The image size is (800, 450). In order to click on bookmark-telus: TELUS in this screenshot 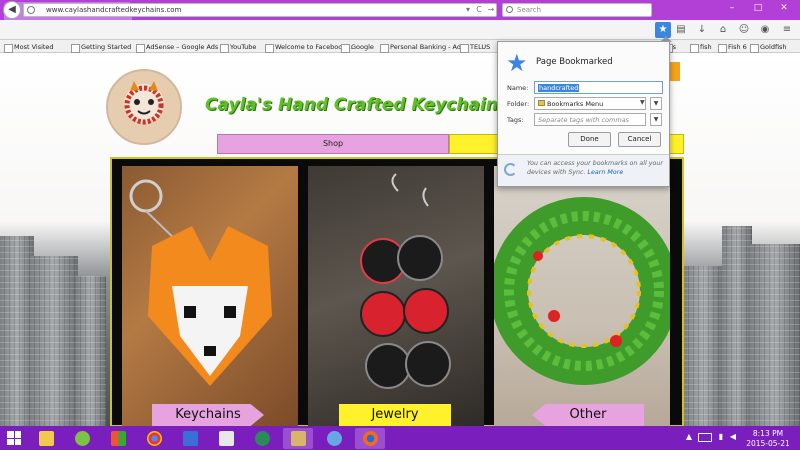, I will do `click(475, 47)`.